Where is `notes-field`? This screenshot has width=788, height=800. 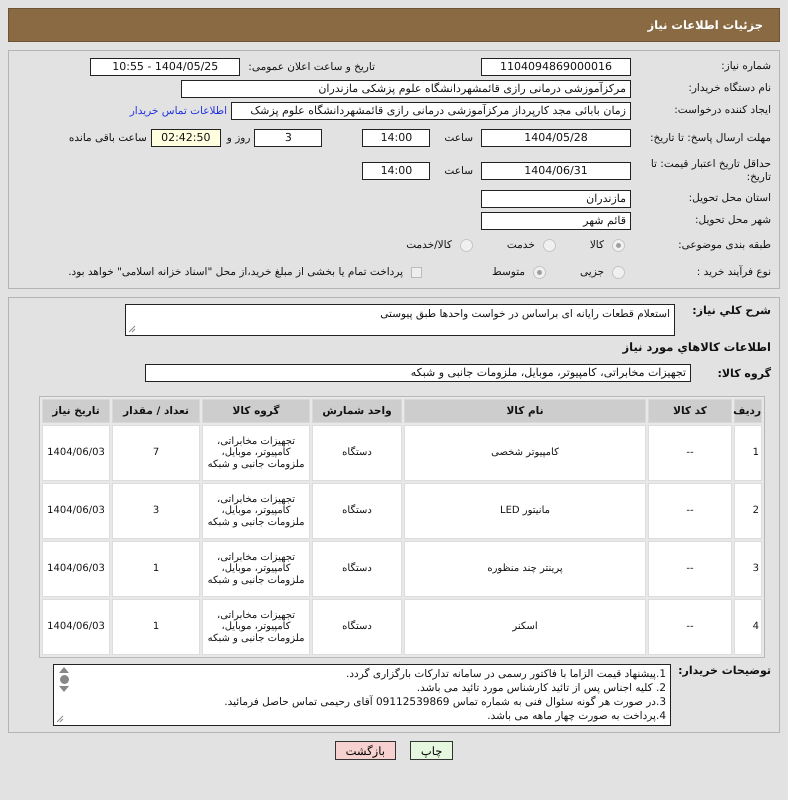
notes-field is located at coordinates (362, 695).